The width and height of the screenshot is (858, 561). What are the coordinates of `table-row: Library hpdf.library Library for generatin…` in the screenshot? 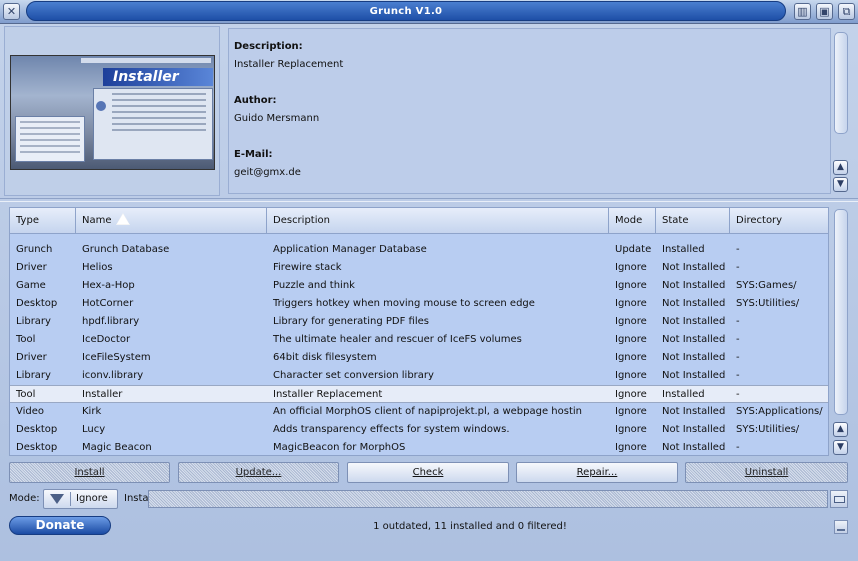 It's located at (419, 322).